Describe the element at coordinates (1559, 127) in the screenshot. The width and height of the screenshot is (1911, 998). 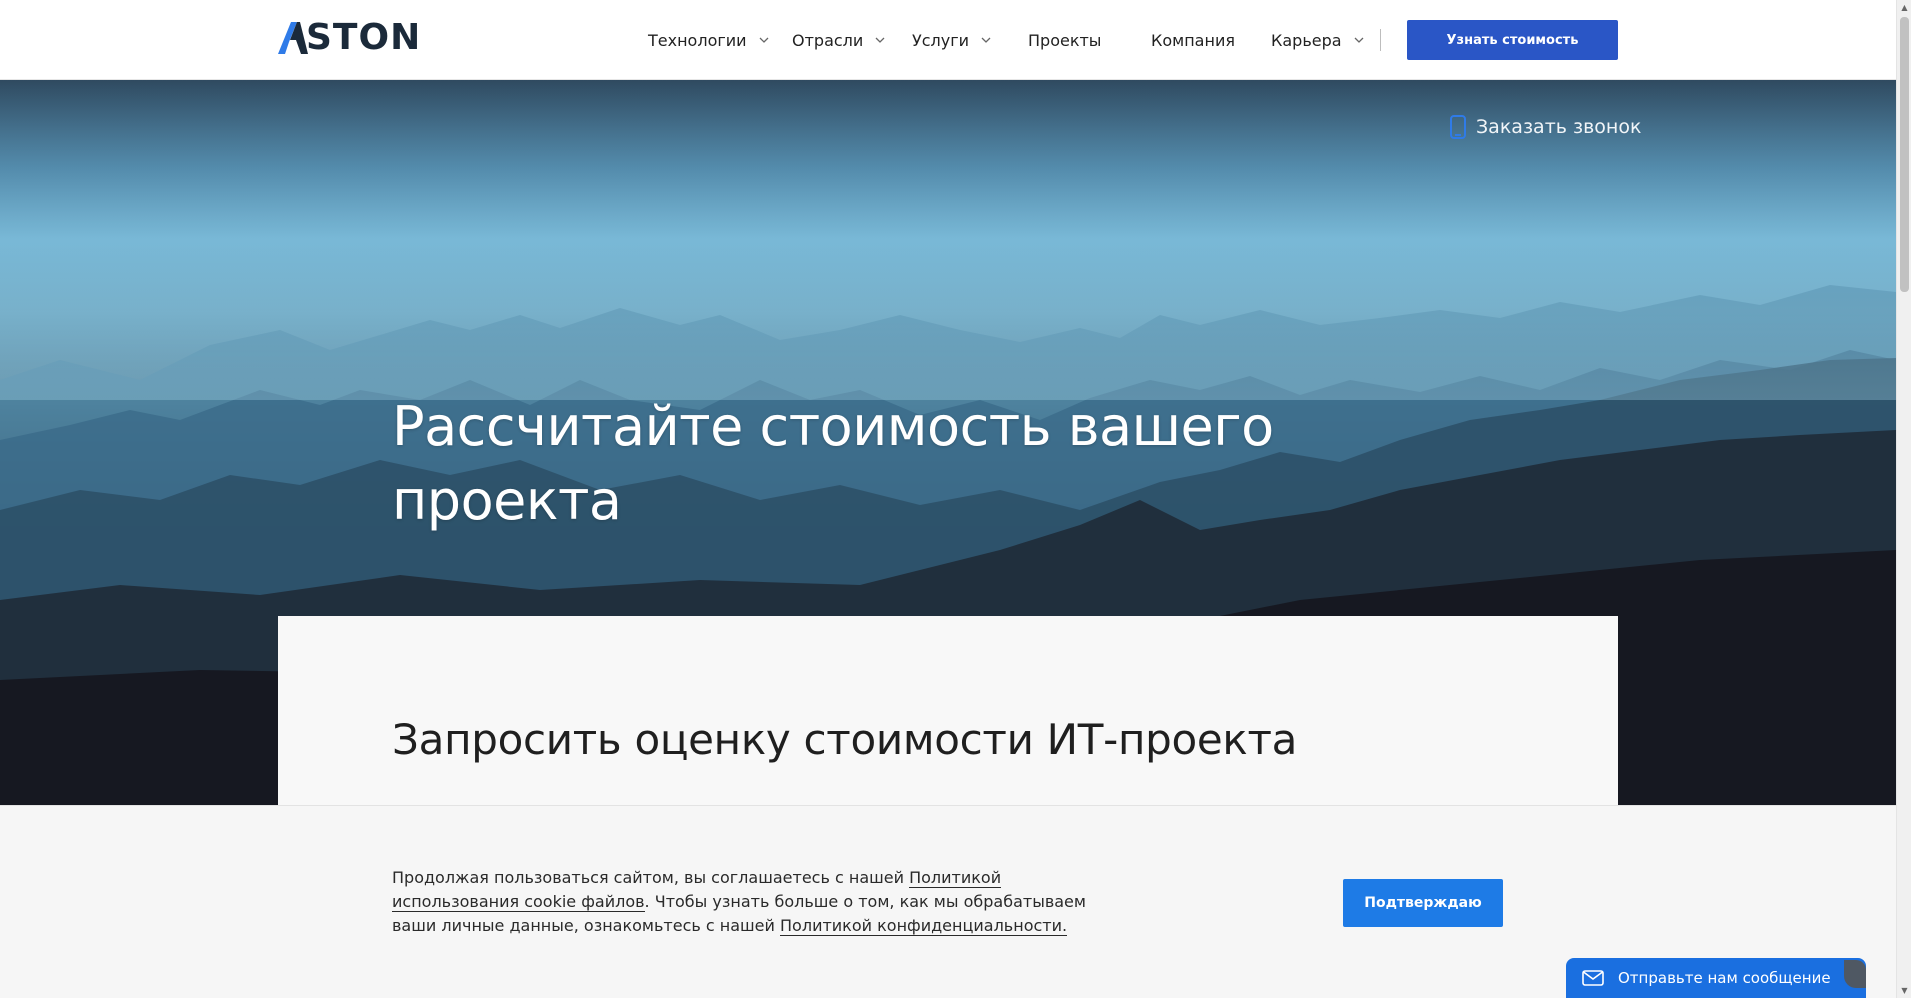
I see `order-call-label: Заказать звонок` at that location.